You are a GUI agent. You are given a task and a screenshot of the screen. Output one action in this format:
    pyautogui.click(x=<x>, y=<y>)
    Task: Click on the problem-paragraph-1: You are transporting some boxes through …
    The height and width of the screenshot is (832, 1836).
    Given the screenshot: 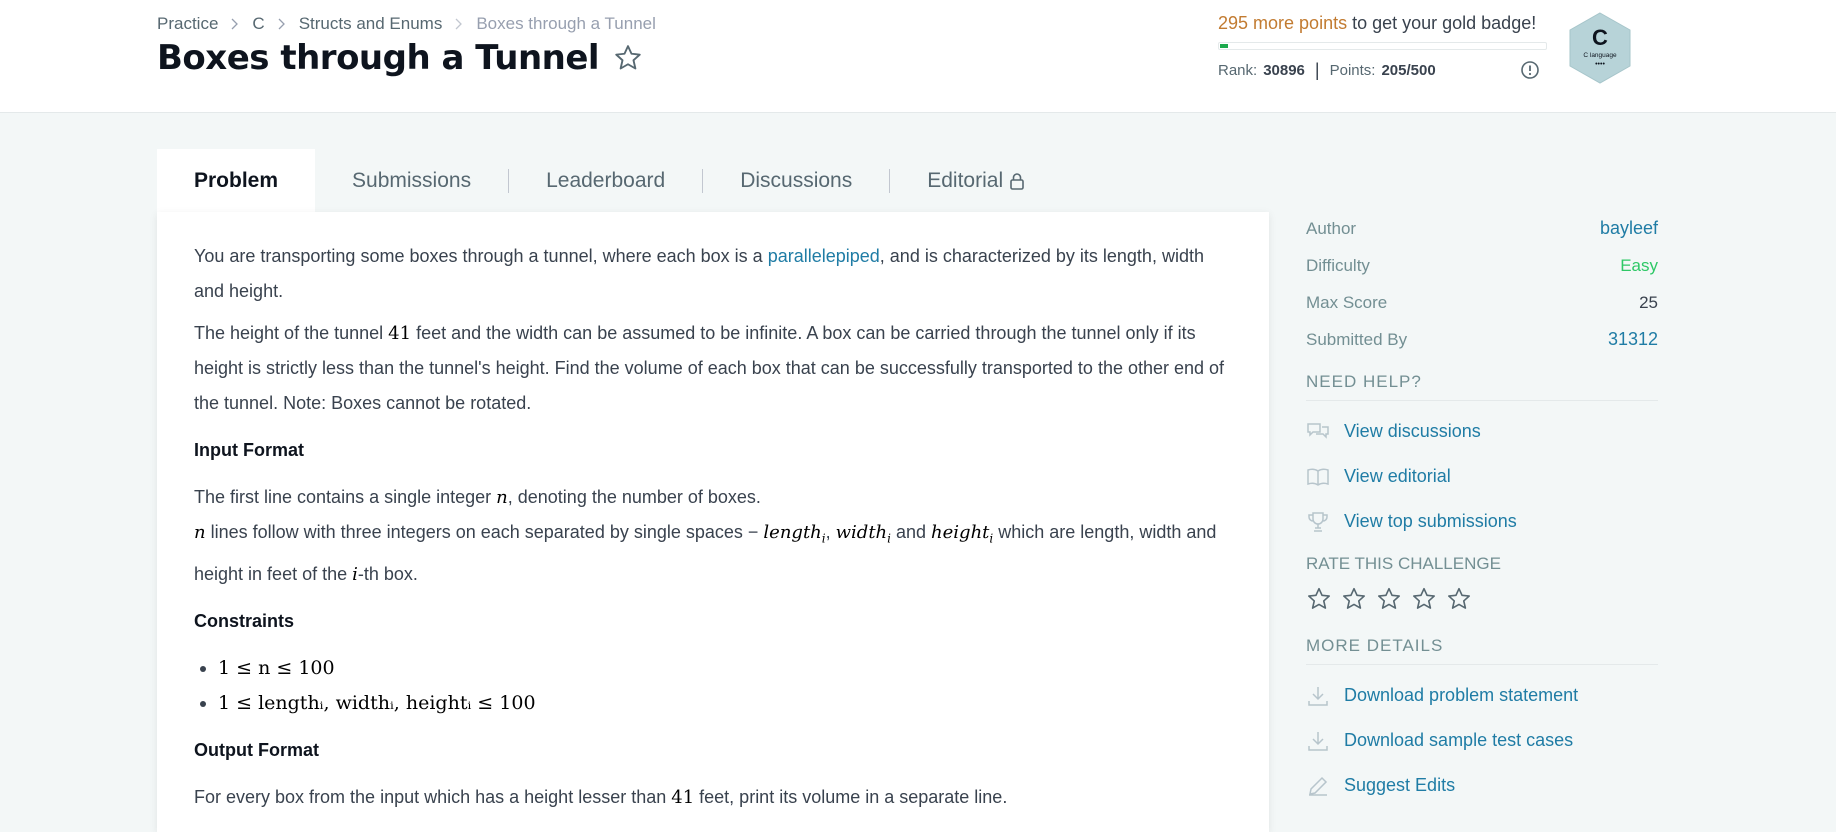 What is the action you would take?
    pyautogui.click(x=713, y=274)
    